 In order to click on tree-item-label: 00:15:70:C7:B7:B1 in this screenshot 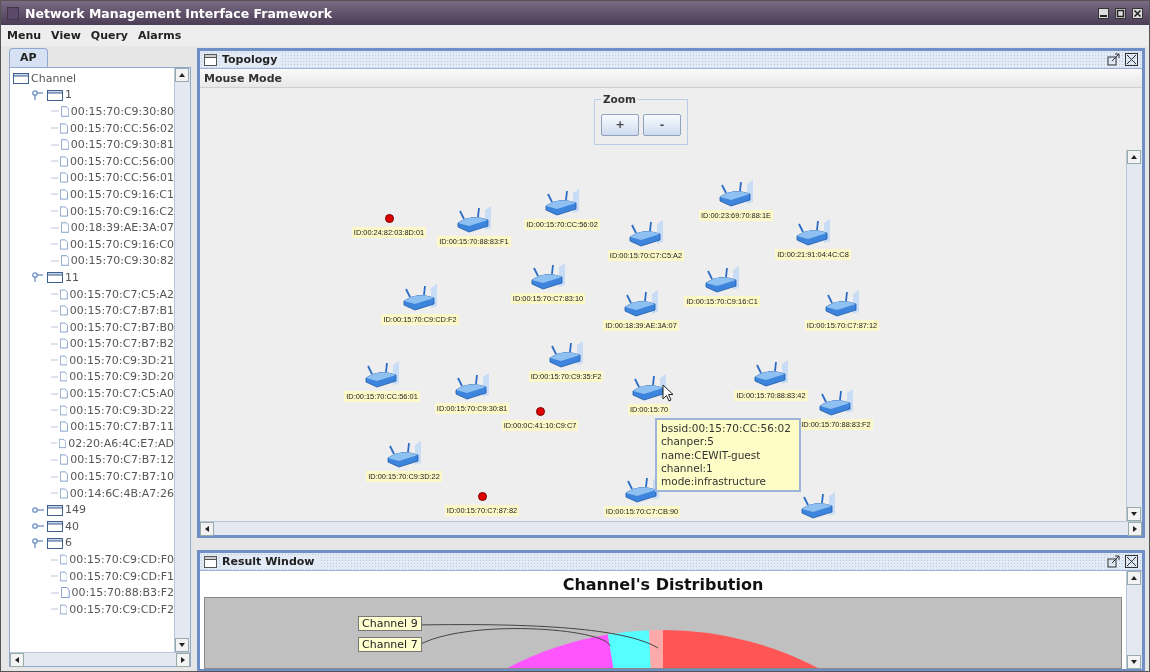, I will do `click(121, 311)`.